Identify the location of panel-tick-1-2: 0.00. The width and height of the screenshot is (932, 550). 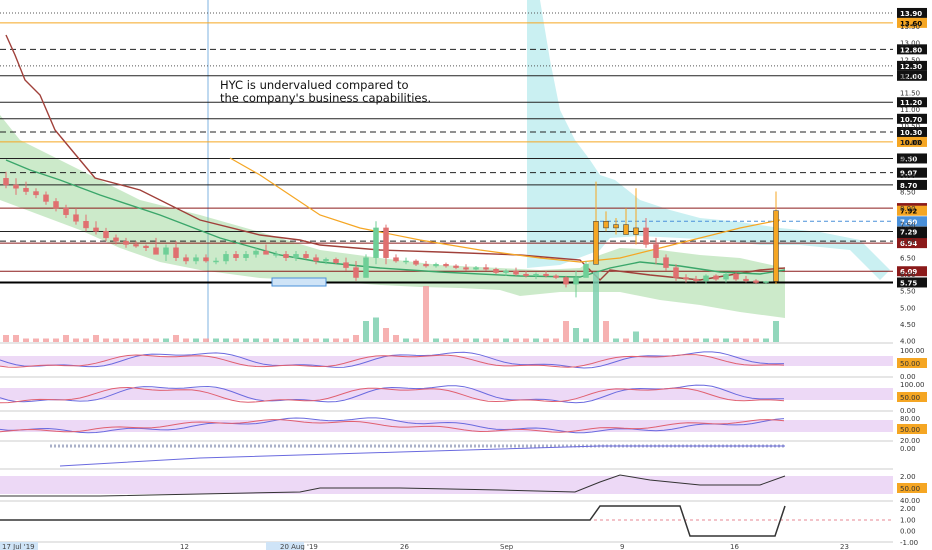
(908, 411).